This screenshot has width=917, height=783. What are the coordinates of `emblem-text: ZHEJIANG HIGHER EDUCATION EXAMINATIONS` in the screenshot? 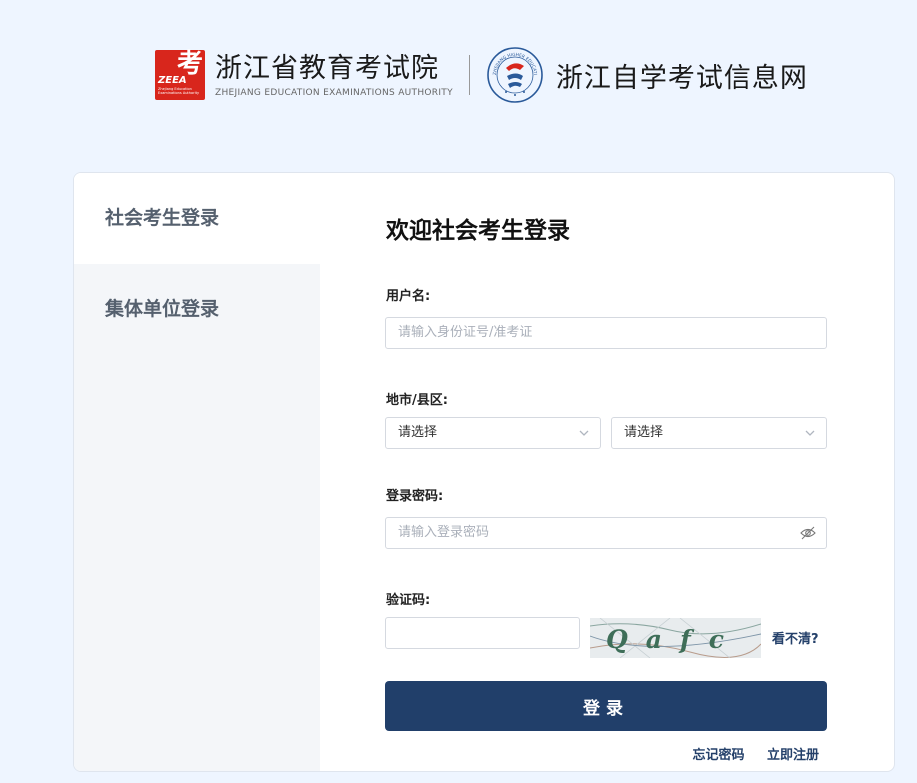 It's located at (512, 60).